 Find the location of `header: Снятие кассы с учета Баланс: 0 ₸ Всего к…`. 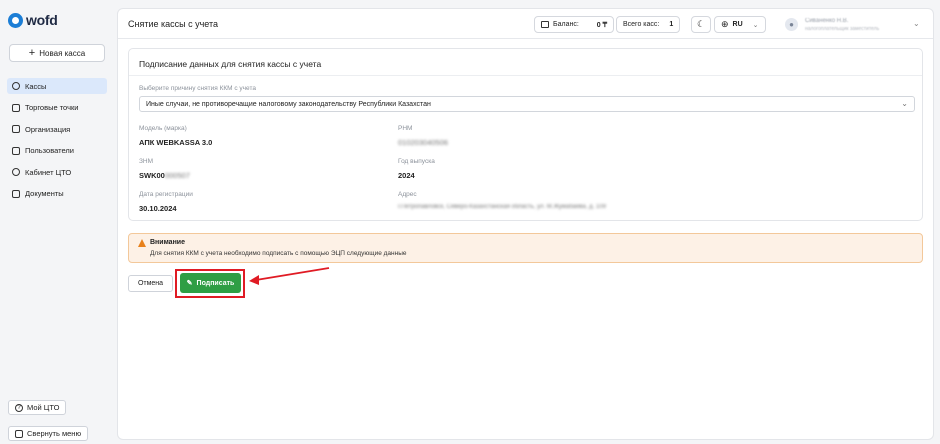

header: Снятие кассы с учета Баланс: 0 ₸ Всего к… is located at coordinates (525, 24).